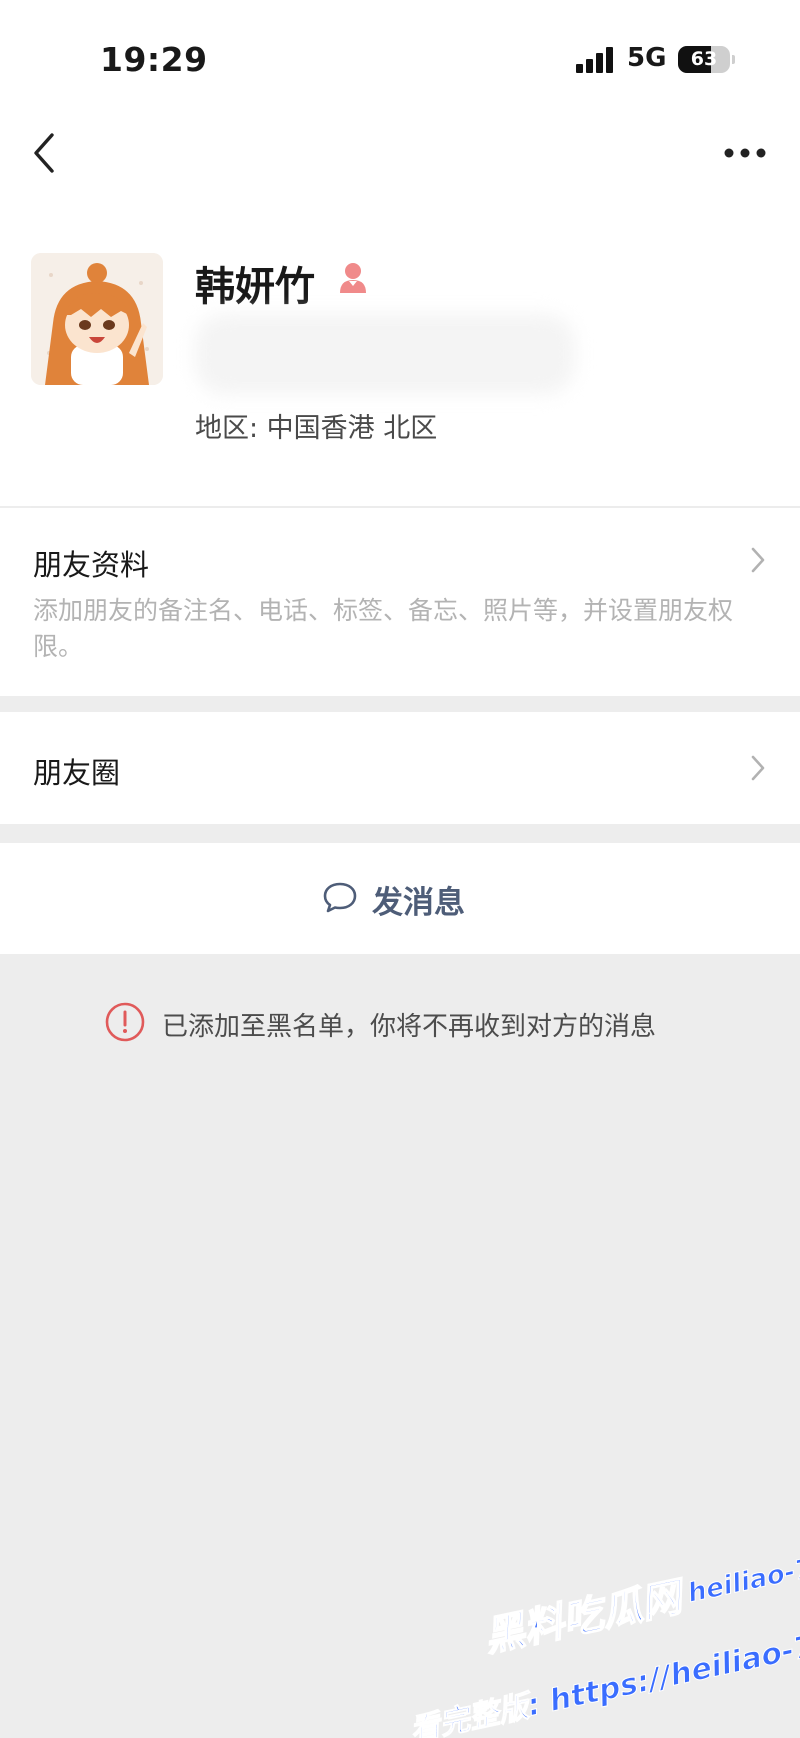 The width and height of the screenshot is (800, 1738). I want to click on status-bar: 19:29 5G 63, so click(400, 55).